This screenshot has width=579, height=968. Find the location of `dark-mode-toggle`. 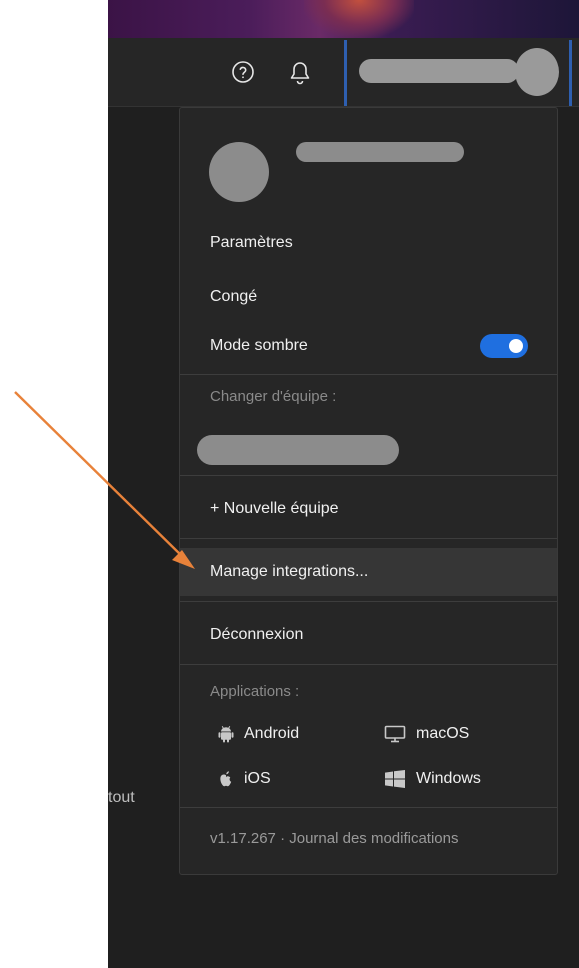

dark-mode-toggle is located at coordinates (504, 346).